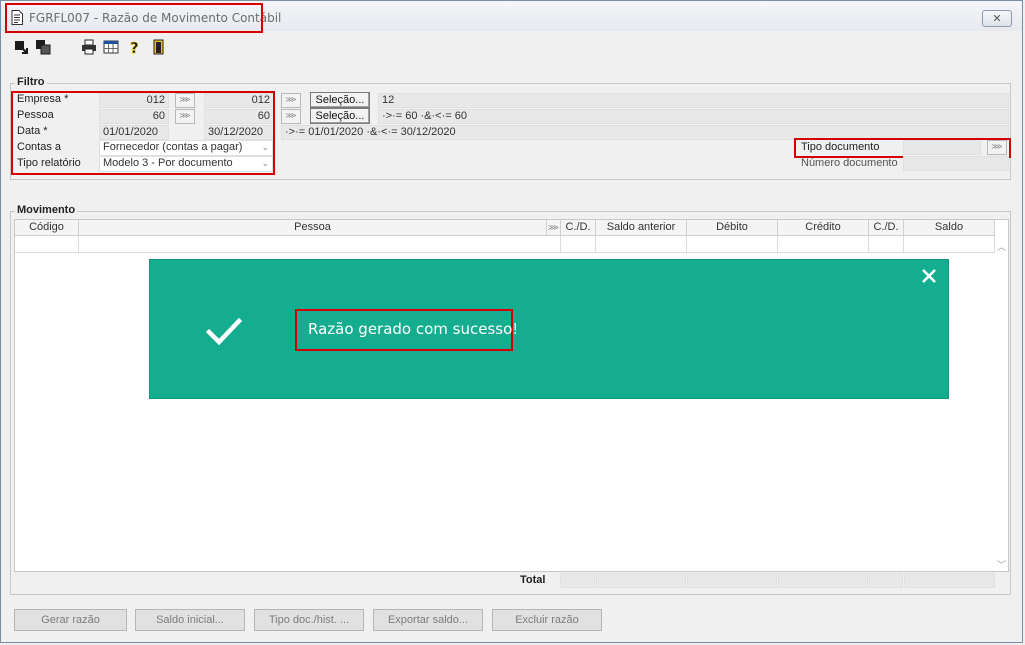  Describe the element at coordinates (554, 228) in the screenshot. I see `col-sort-icon: ⋙` at that location.